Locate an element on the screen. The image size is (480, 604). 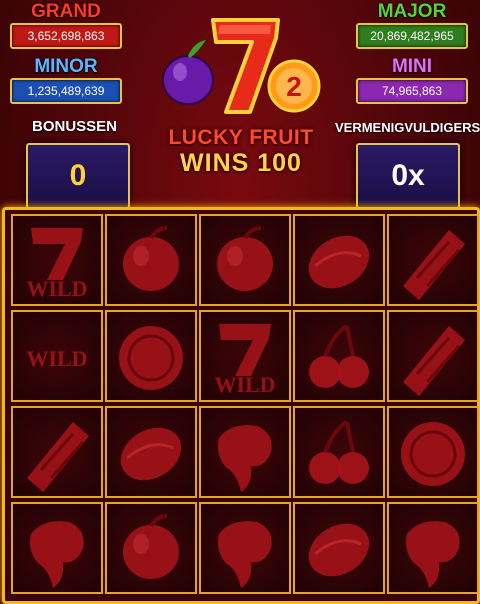
lucky-seven-logo-icon: 2 is located at coordinates (241, 66).